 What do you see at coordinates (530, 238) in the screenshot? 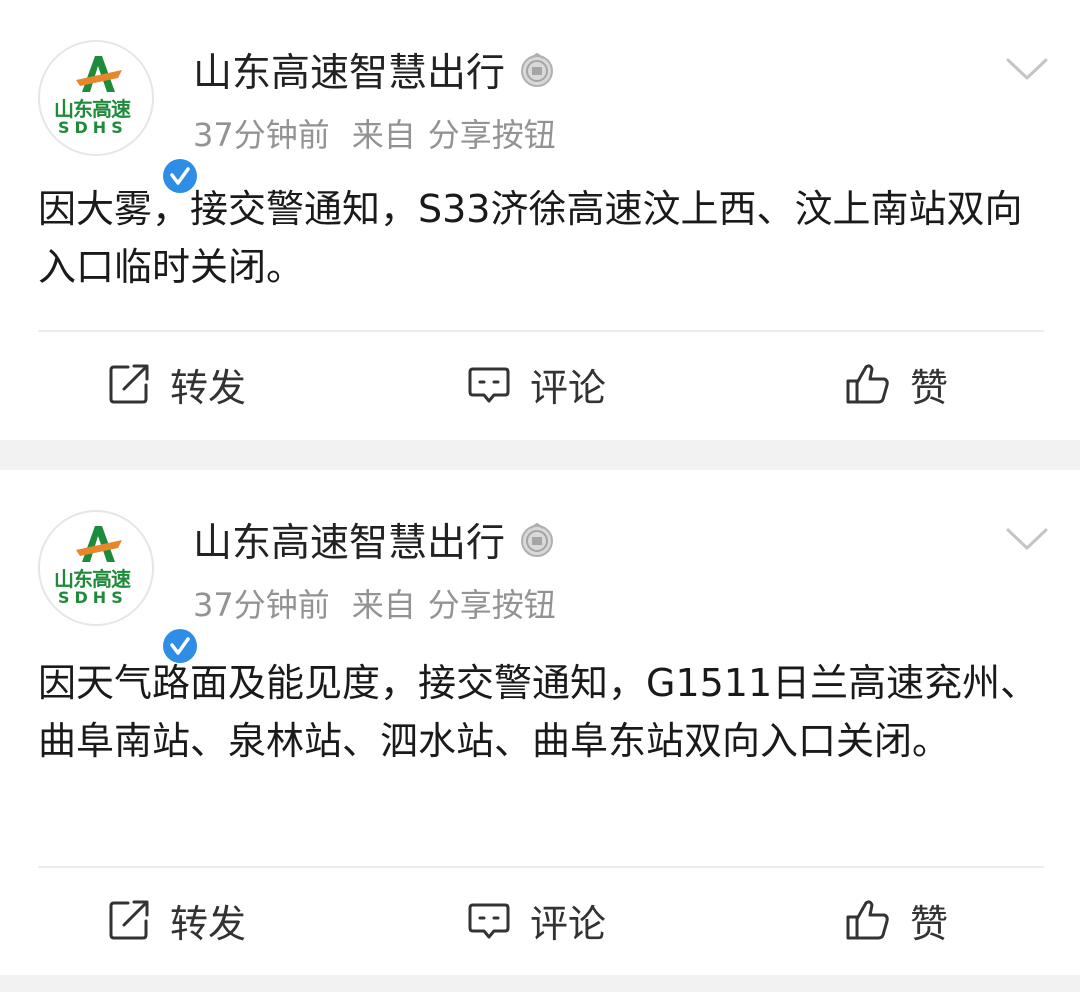
I see `post-content: 因大雾，接交警通知，S33济徐高速汶上西、汶上南站双向入口临时关闭。` at bounding box center [530, 238].